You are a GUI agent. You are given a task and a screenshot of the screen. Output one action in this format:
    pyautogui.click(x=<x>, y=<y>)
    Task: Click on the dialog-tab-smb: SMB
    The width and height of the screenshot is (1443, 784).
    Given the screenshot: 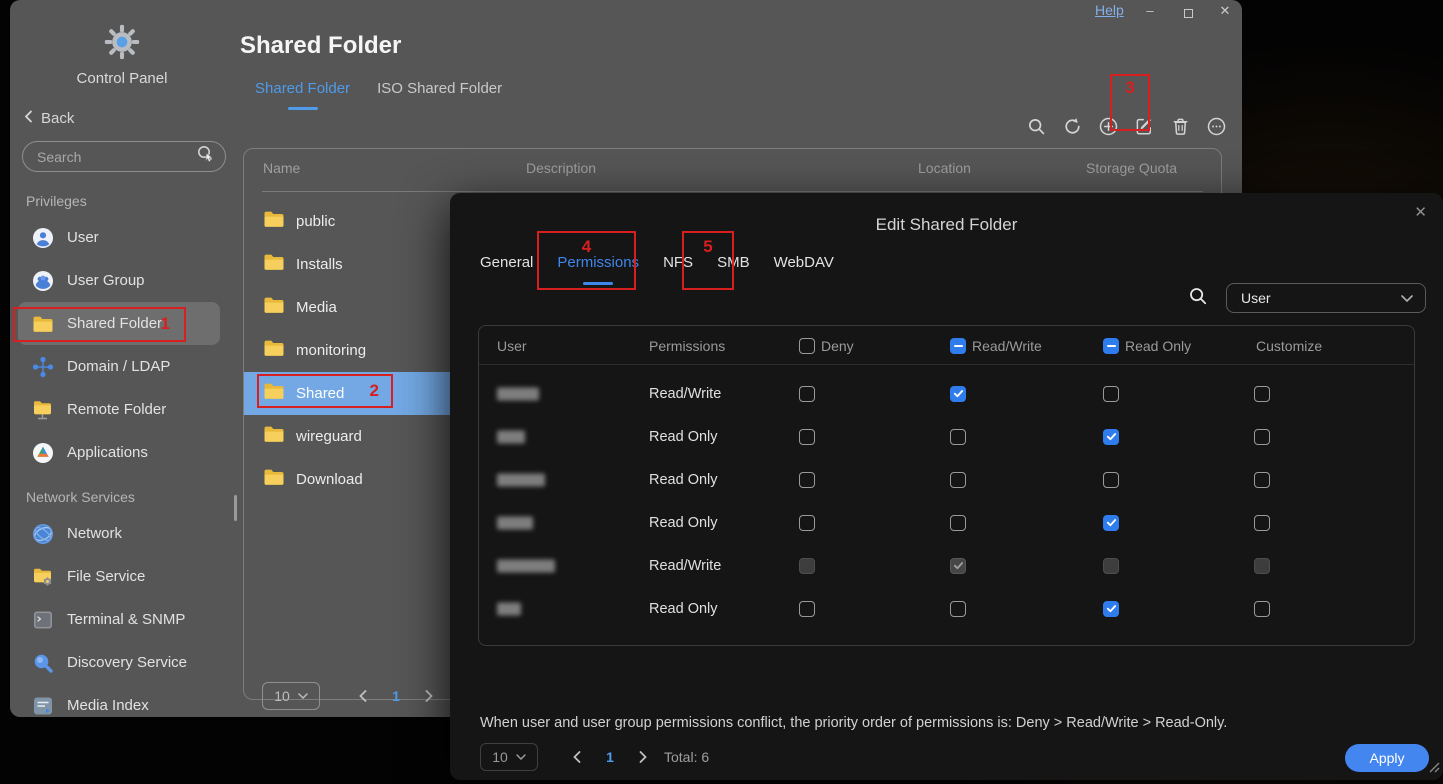 What is the action you would take?
    pyautogui.click(x=733, y=269)
    